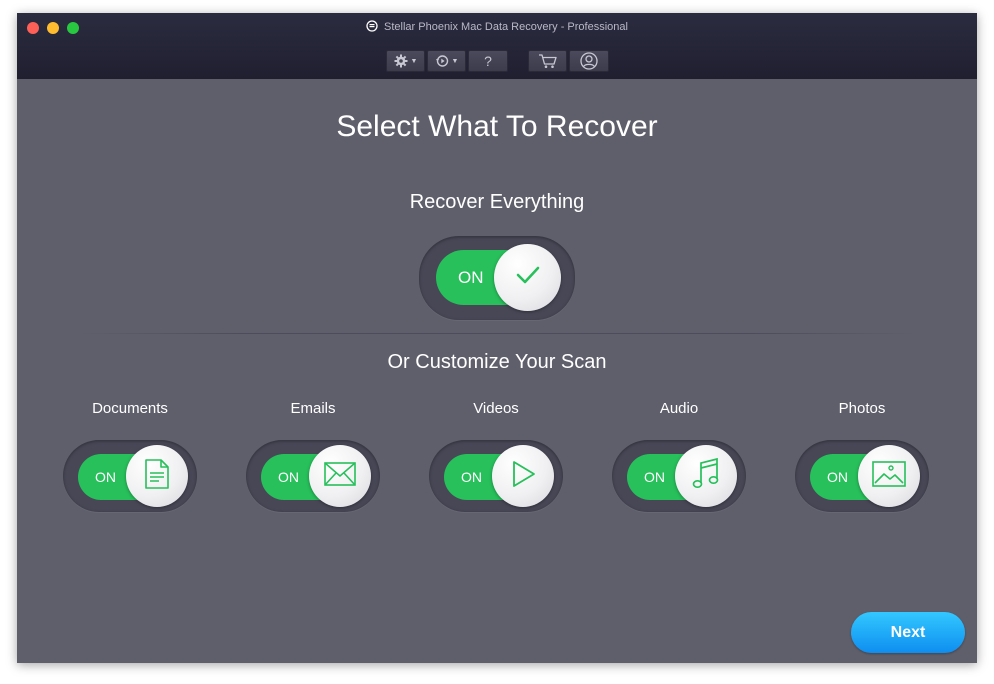  I want to click on document-icon, so click(157, 476).